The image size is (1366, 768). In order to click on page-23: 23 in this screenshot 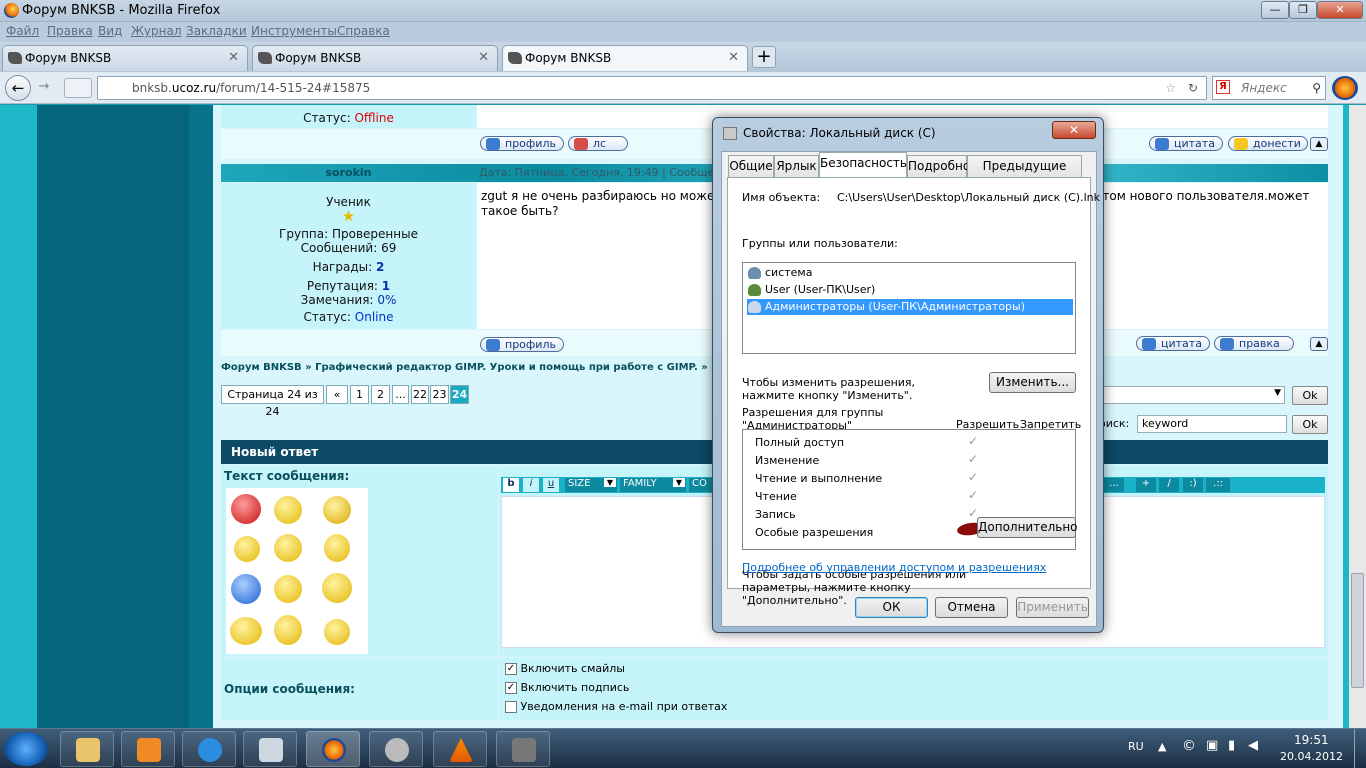, I will do `click(439, 394)`.